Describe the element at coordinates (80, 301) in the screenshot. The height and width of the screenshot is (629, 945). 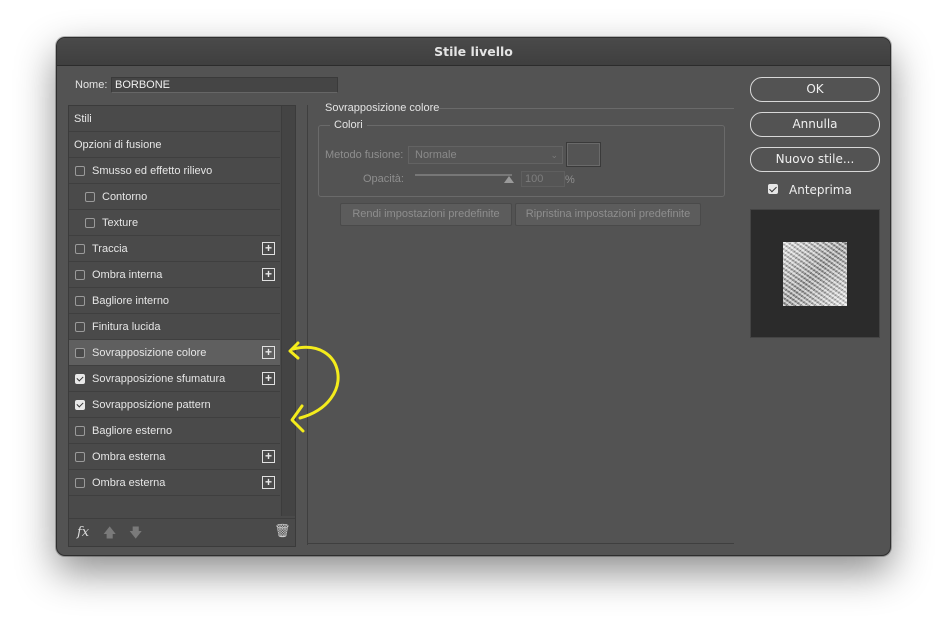
I see `inner-glow-checkbox` at that location.